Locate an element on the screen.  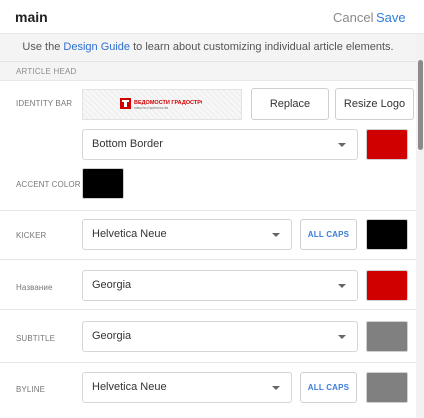
page-title: main is located at coordinates (31, 17).